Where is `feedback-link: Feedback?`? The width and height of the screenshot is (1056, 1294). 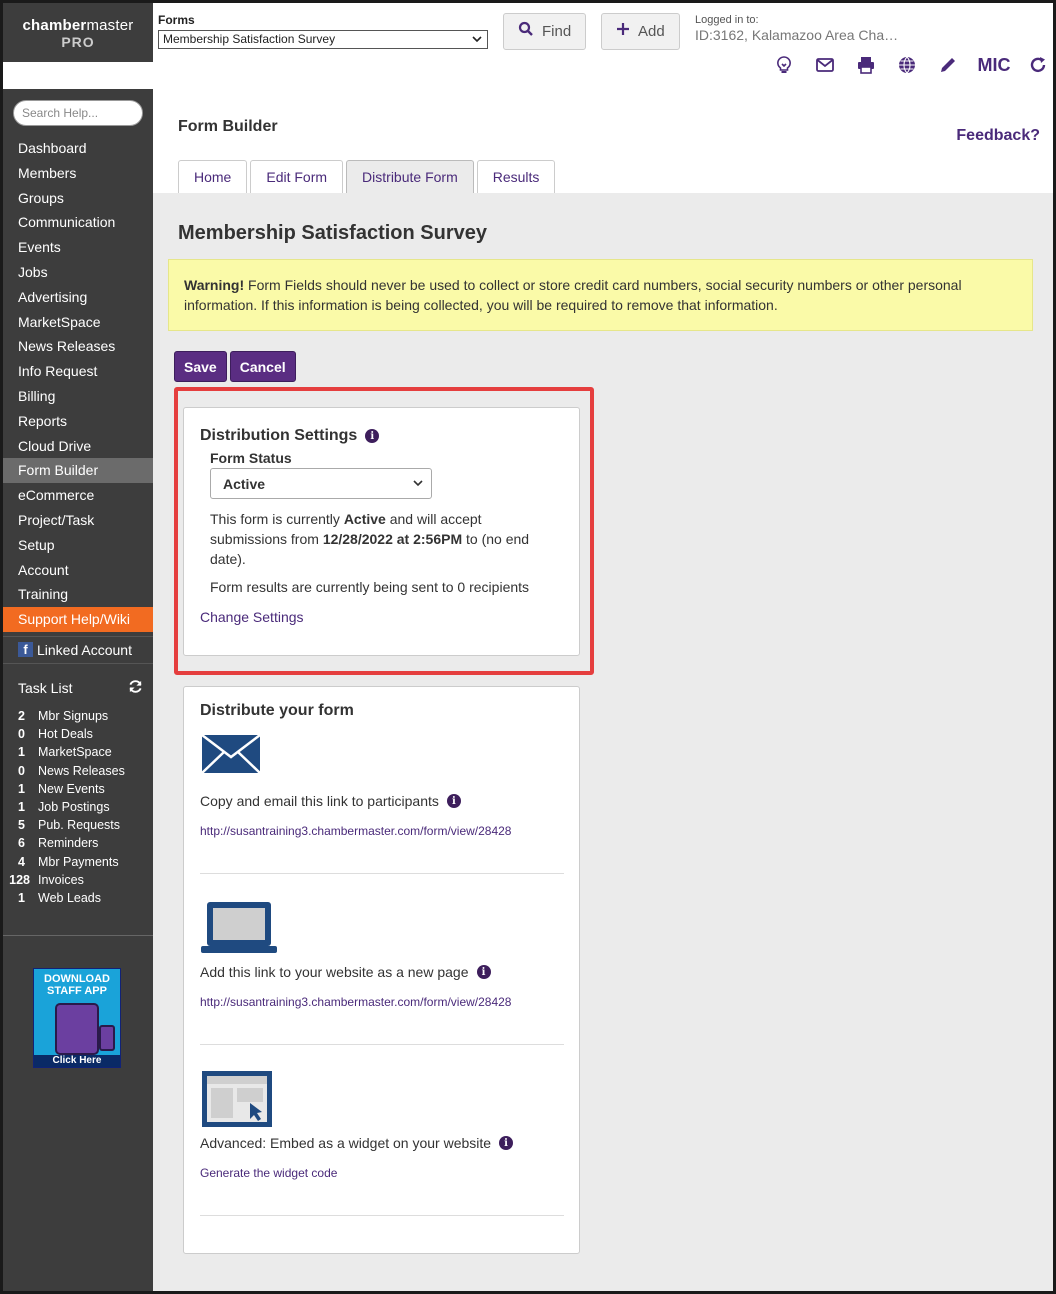 feedback-link: Feedback? is located at coordinates (998, 136).